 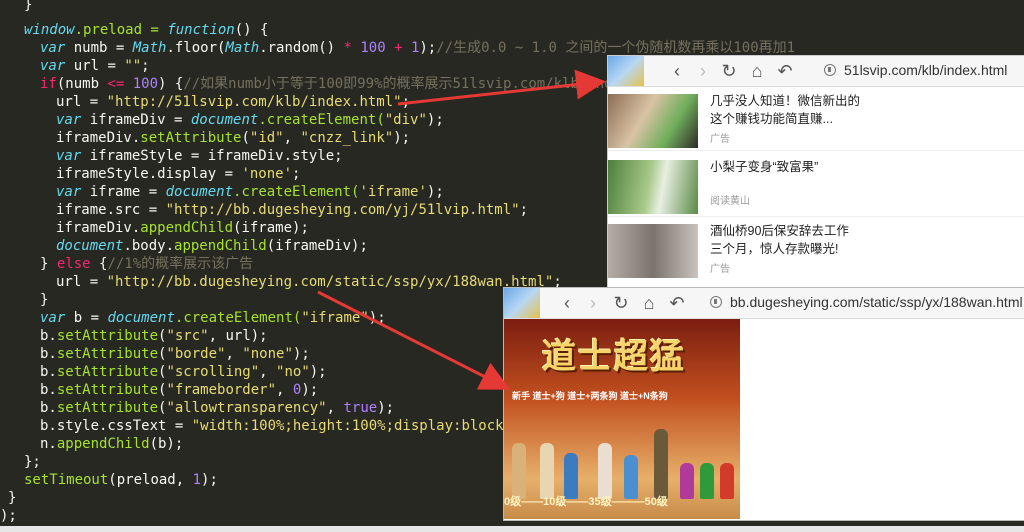 I want to click on code-token: (numb, so click(x=82, y=84).